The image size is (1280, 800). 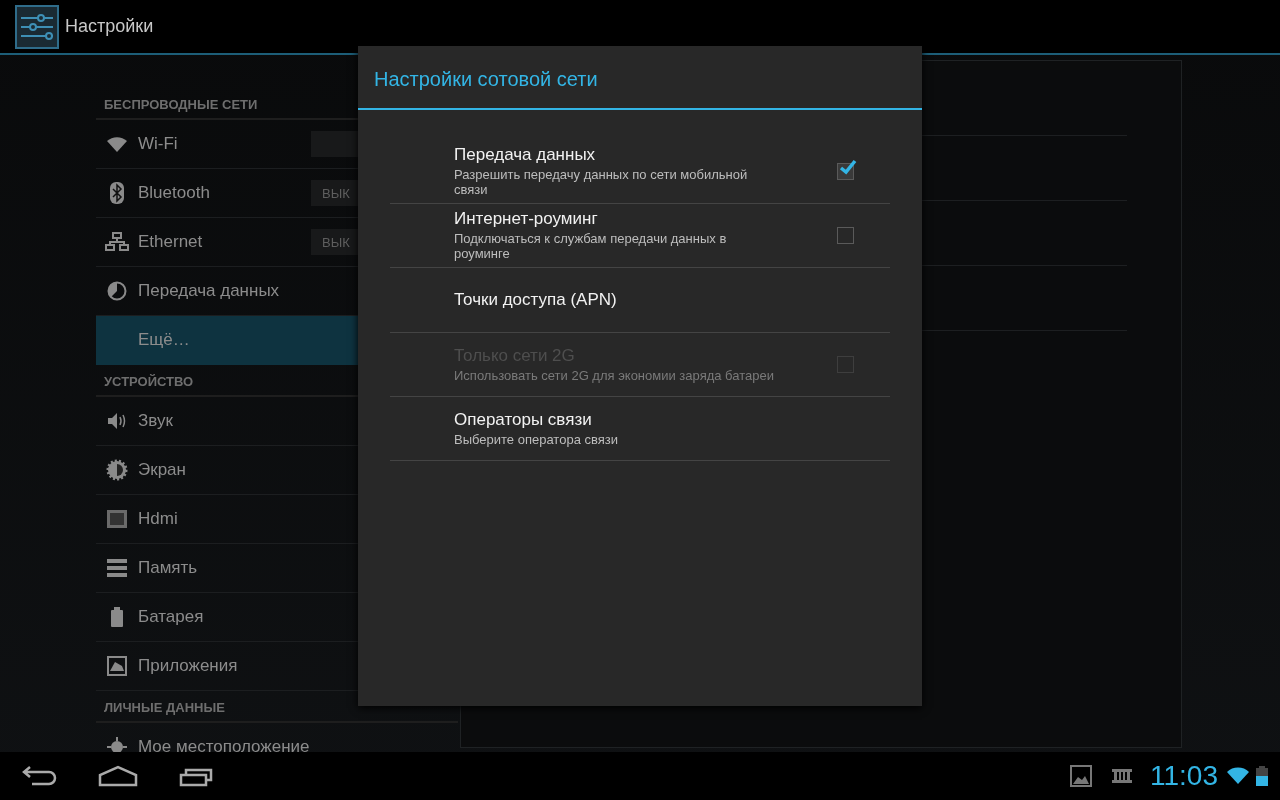 What do you see at coordinates (1081, 776) in the screenshot?
I see `image-icon` at bounding box center [1081, 776].